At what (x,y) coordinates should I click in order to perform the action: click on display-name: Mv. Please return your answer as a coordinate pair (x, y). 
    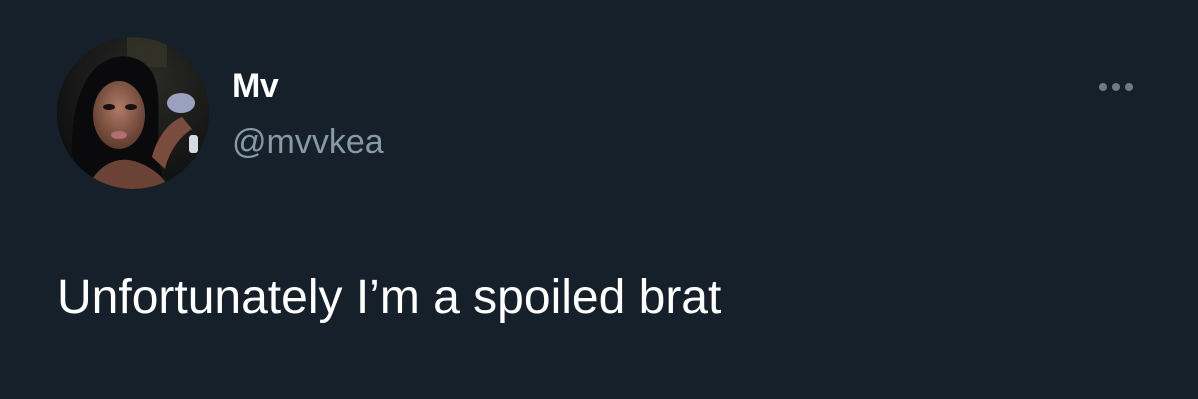
    Looking at the image, I should click on (255, 86).